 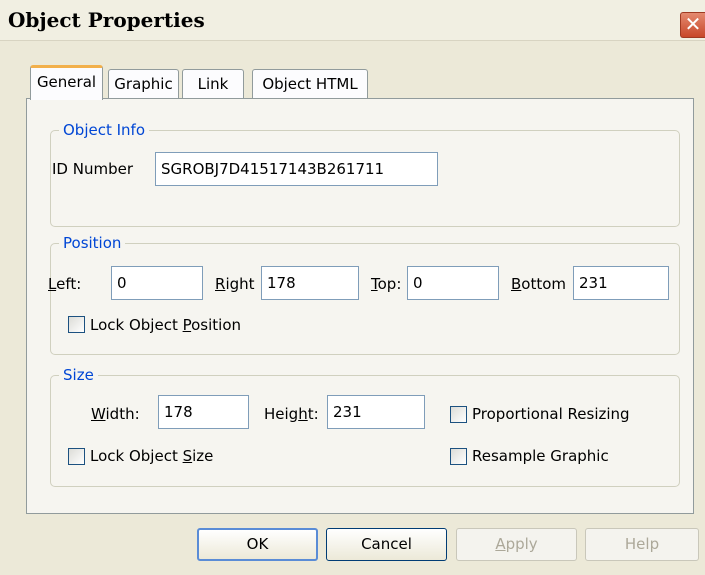 I want to click on tab-general: General, so click(x=66, y=82).